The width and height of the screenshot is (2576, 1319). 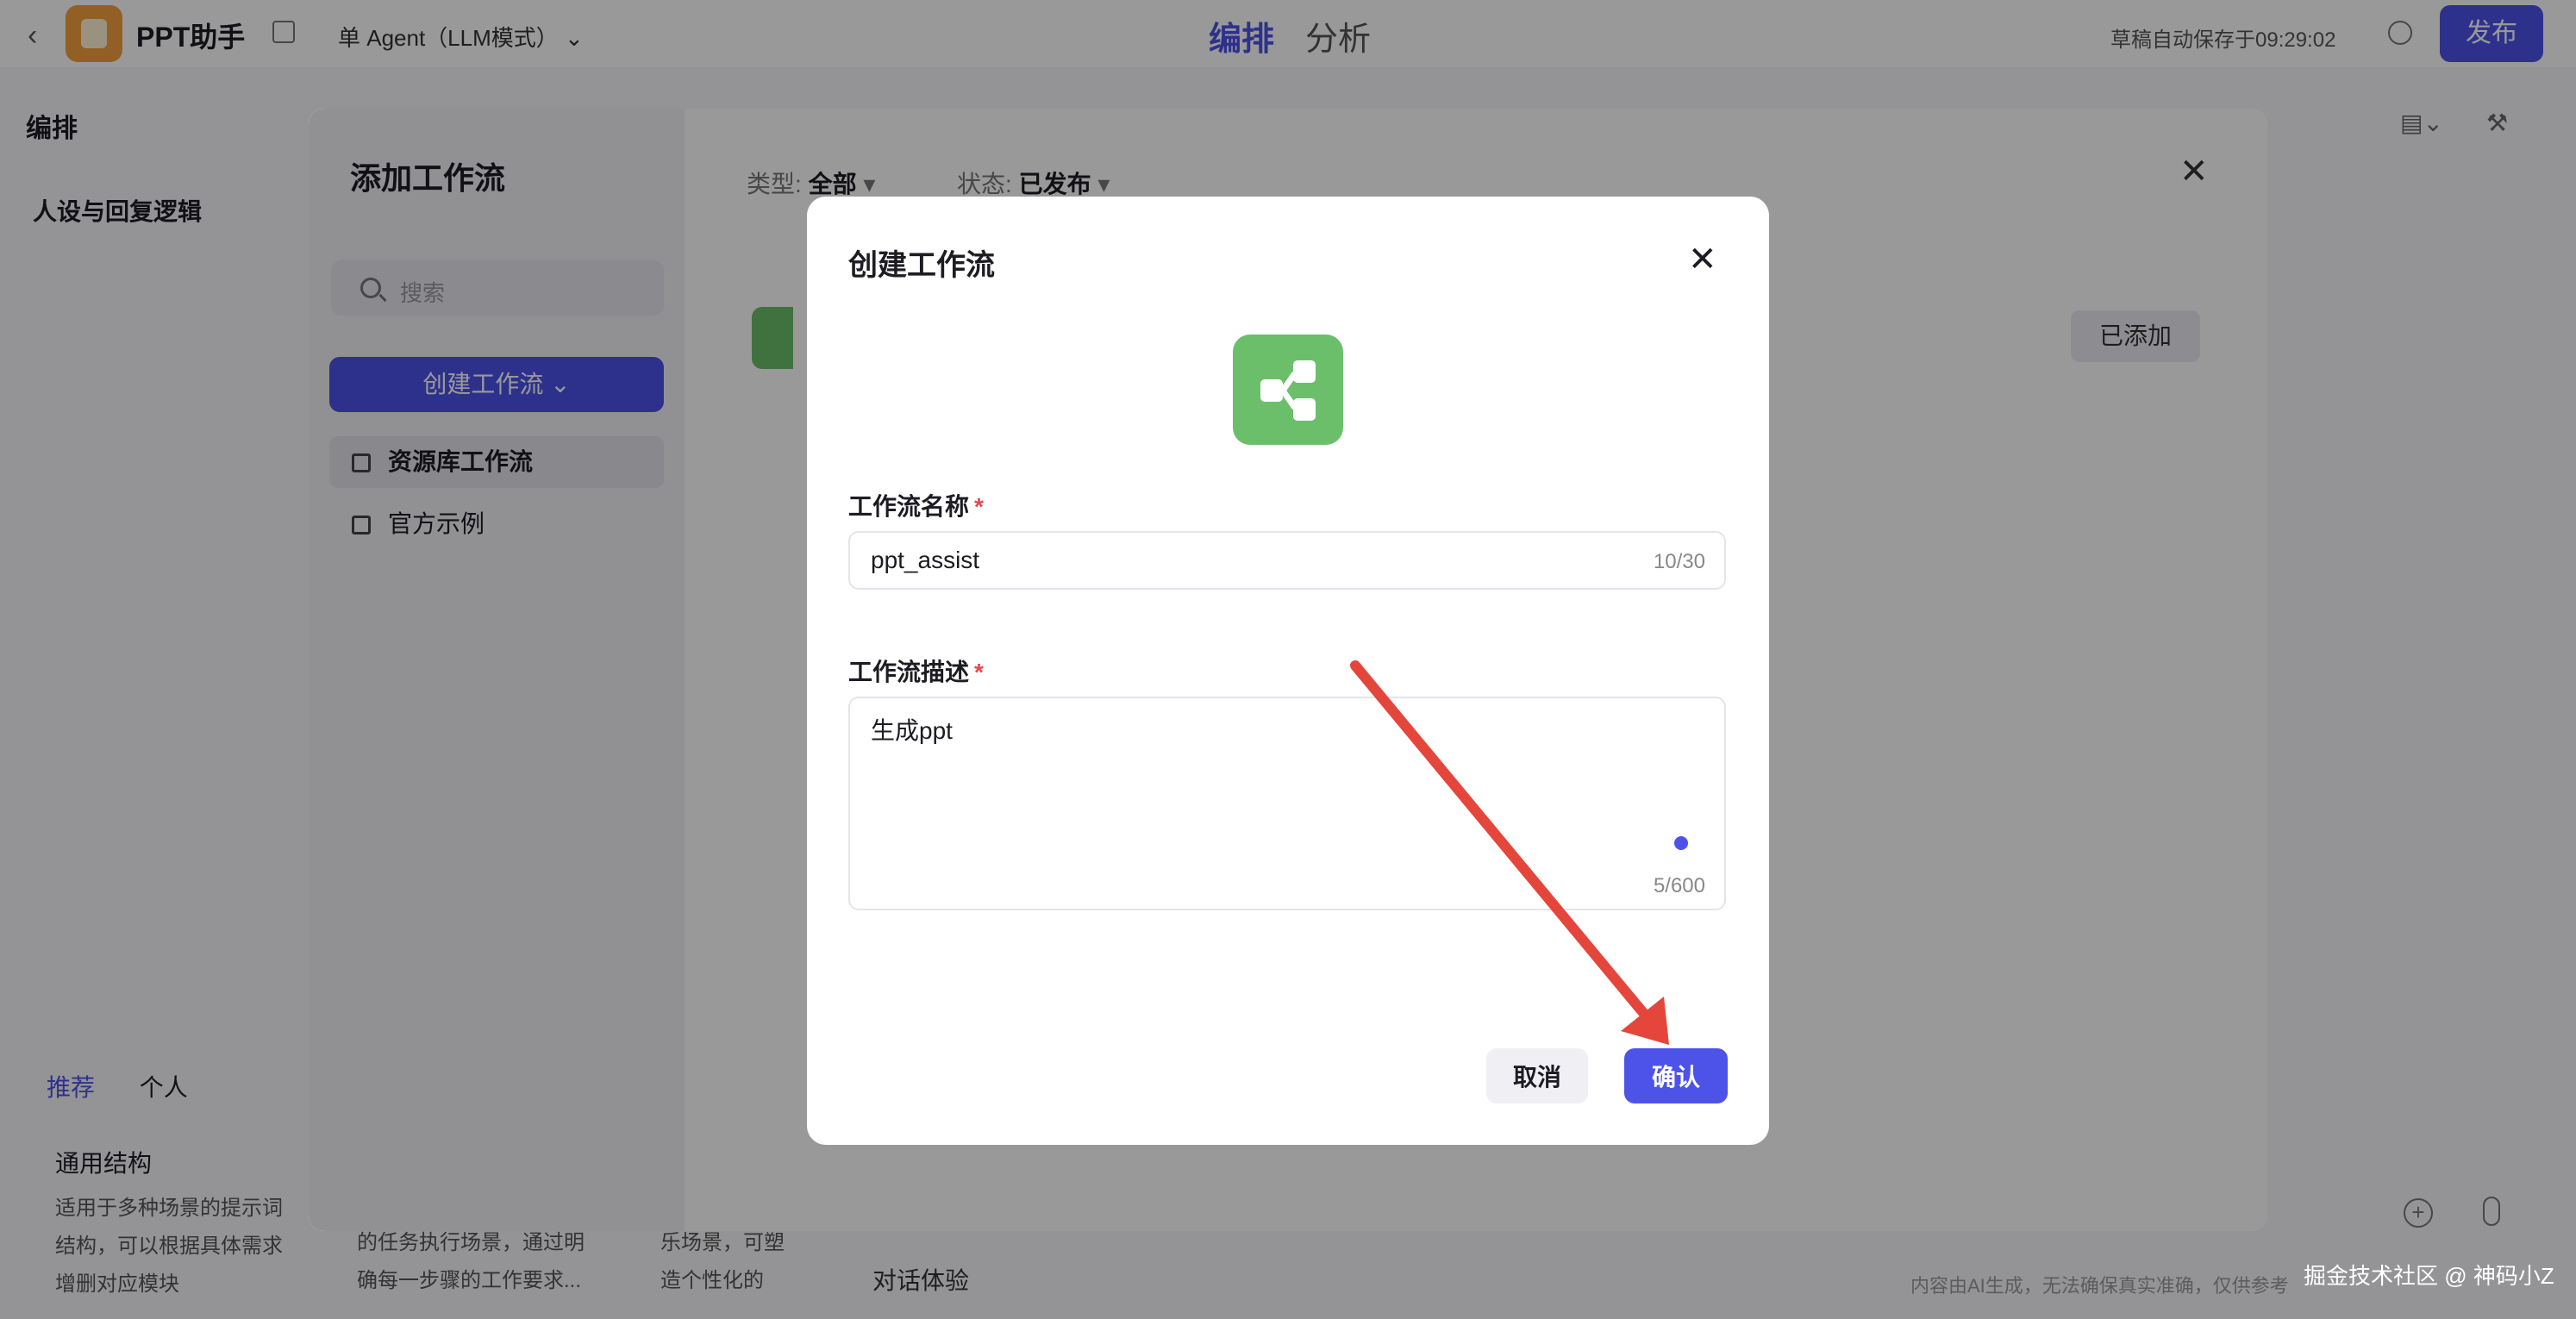 I want to click on name-char-count: 10/30, so click(x=1679, y=561).